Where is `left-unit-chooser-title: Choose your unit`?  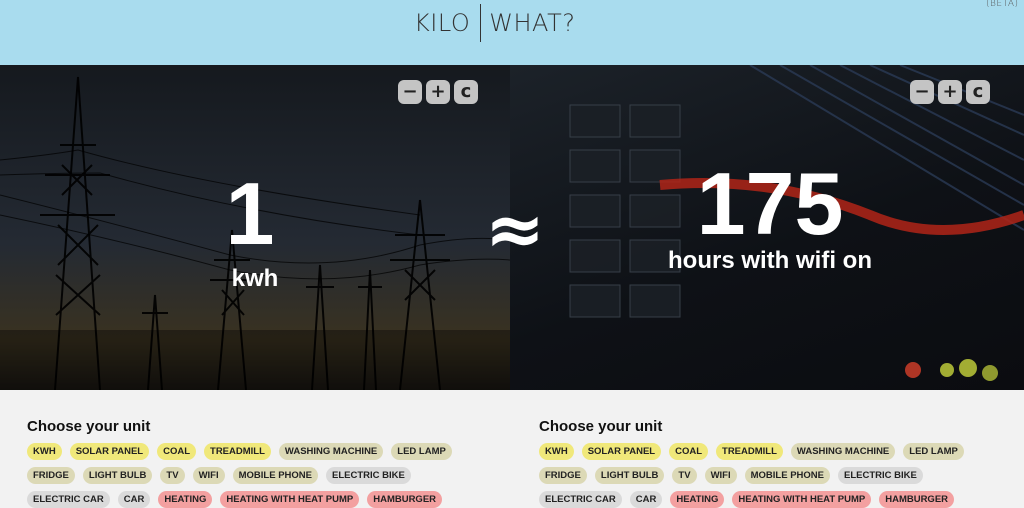 left-unit-chooser-title: Choose your unit is located at coordinates (89, 426).